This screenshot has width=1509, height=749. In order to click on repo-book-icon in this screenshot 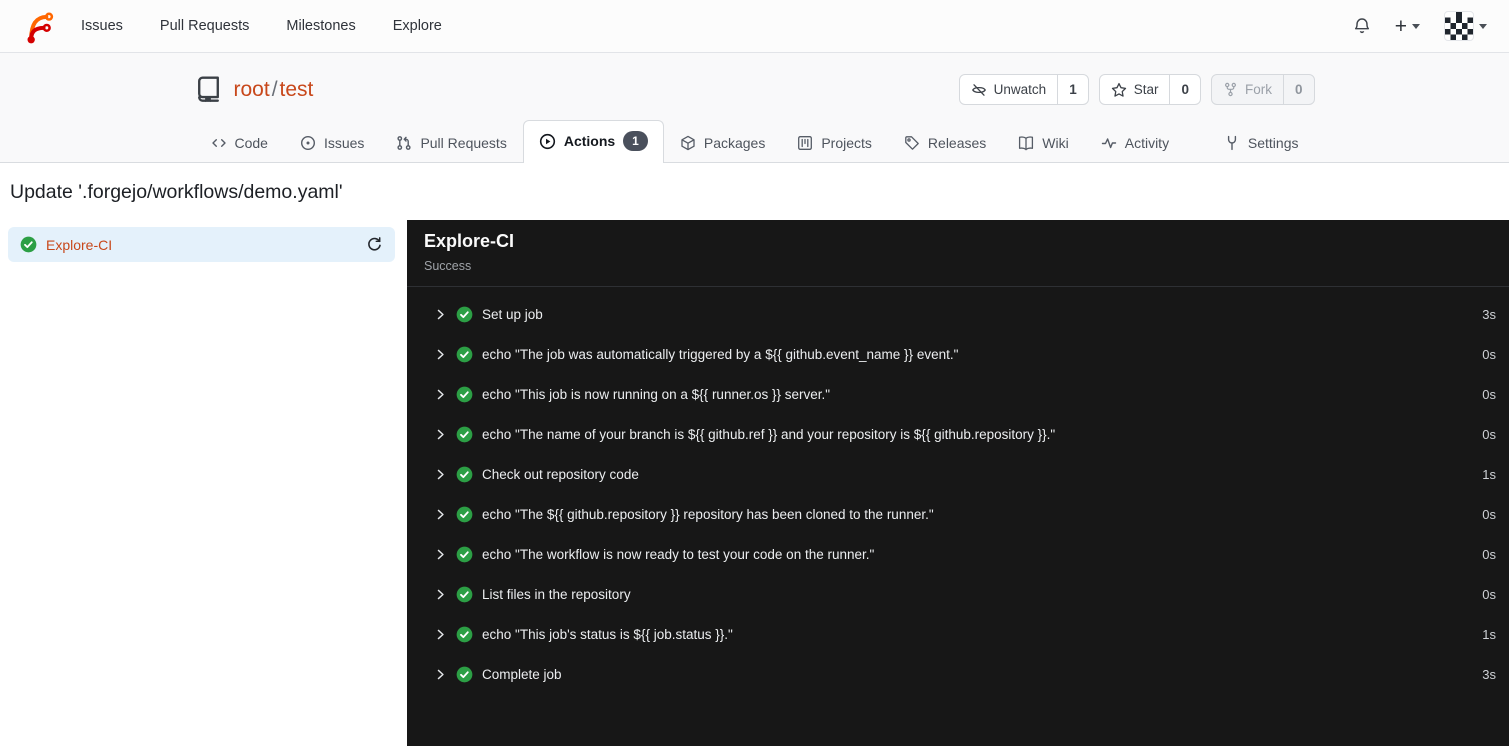, I will do `click(208, 89)`.